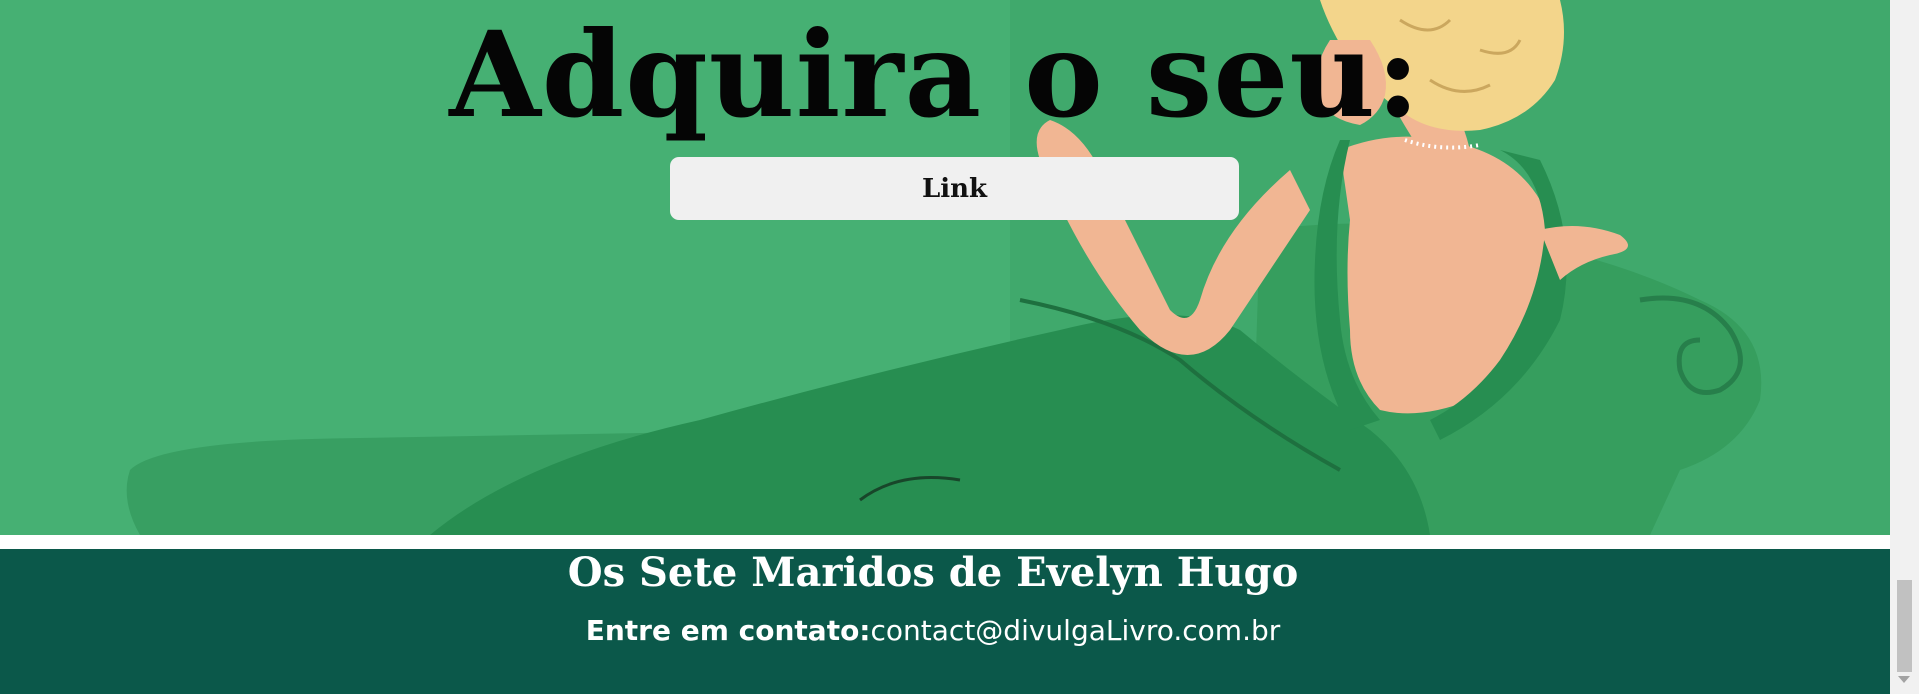 Image resolution: width=1919 pixels, height=694 pixels. Describe the element at coordinates (935, 74) in the screenshot. I see `purchase-heading: Adquira o seu:` at that location.